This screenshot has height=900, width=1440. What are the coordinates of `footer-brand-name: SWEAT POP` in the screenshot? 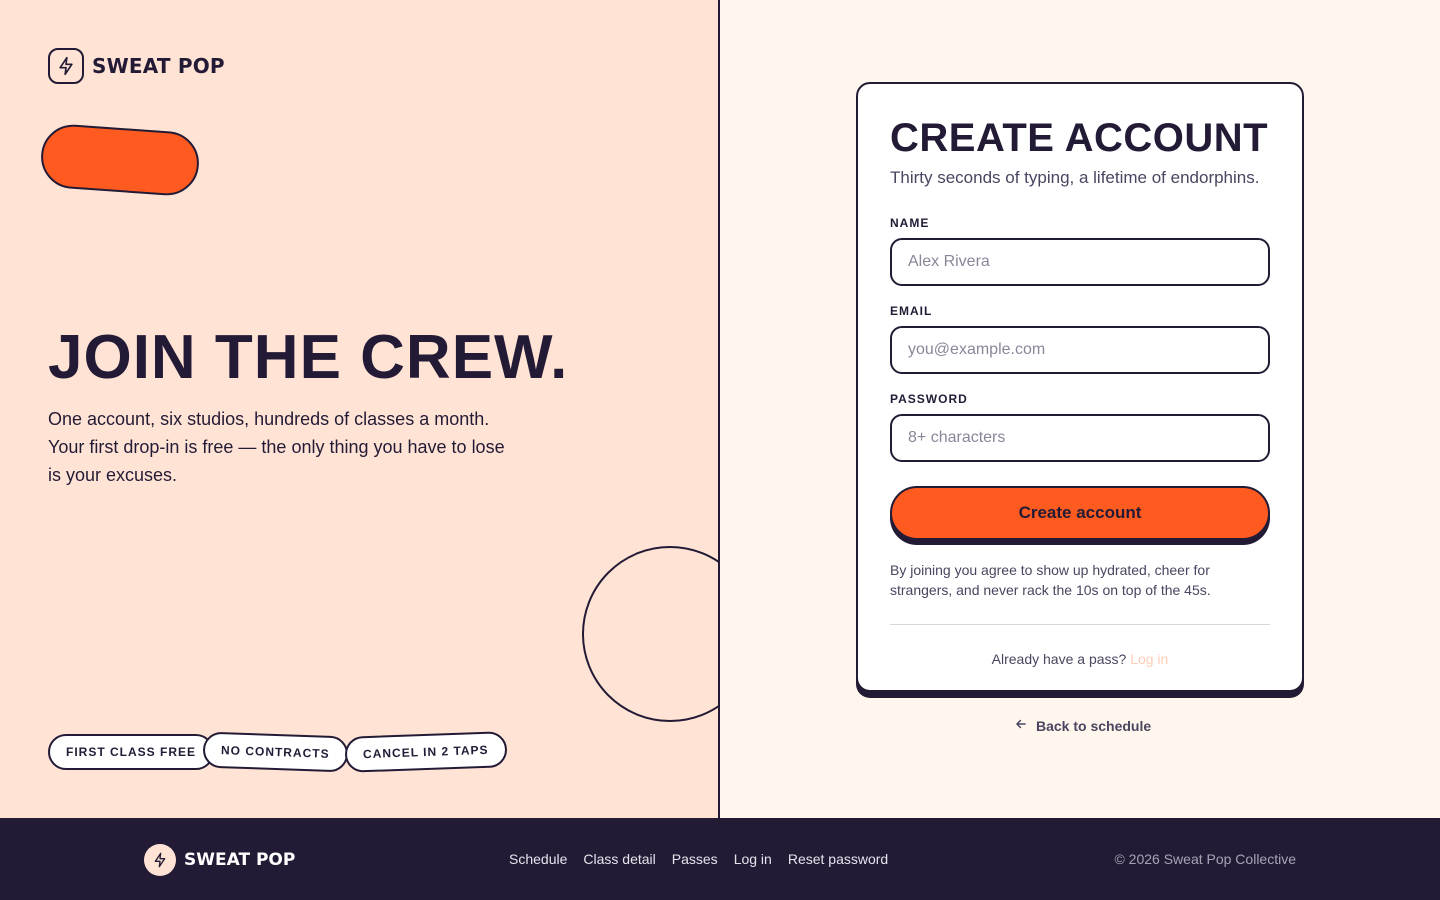 It's located at (240, 860).